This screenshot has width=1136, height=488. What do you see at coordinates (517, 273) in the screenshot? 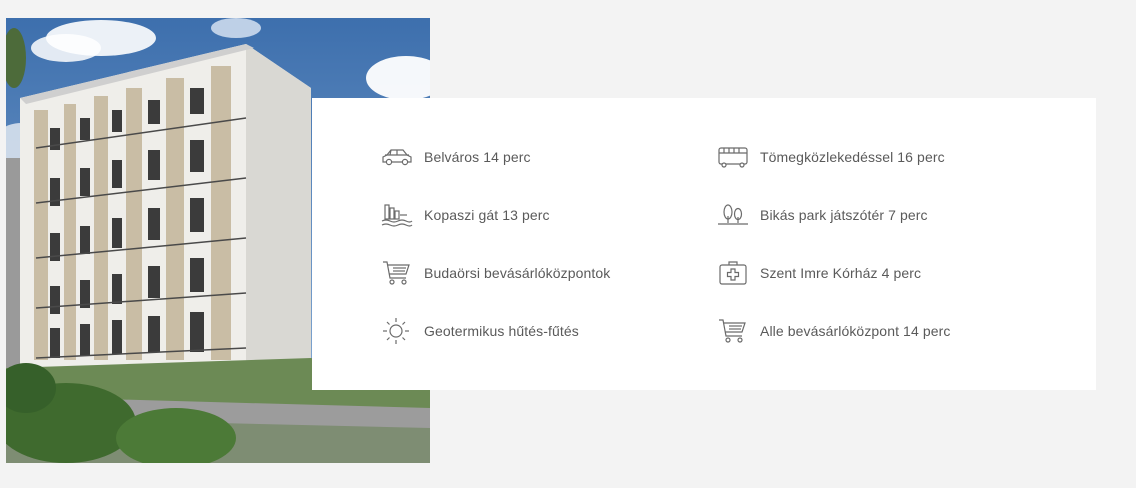
I see `amenity-label: Budaörsi bevásárlóközpontok` at bounding box center [517, 273].